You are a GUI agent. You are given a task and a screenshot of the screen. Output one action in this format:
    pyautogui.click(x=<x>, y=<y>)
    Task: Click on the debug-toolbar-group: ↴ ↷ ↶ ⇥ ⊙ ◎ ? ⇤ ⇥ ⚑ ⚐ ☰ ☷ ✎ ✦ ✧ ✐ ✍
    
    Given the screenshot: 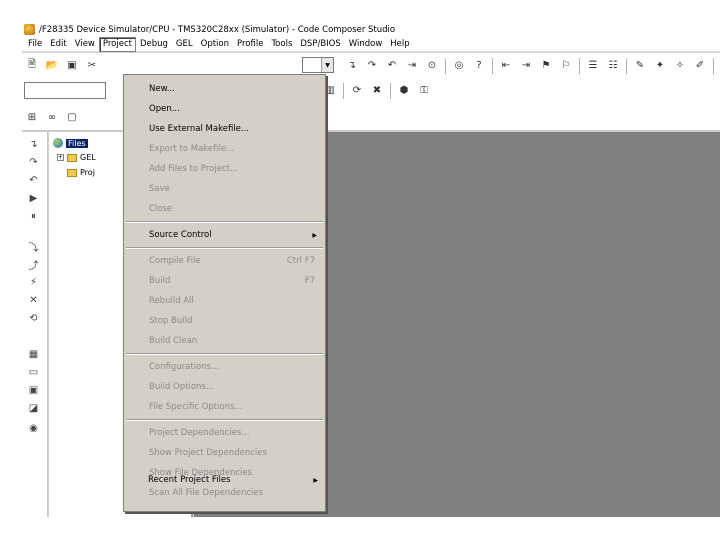 What is the action you would take?
    pyautogui.click(x=531, y=66)
    